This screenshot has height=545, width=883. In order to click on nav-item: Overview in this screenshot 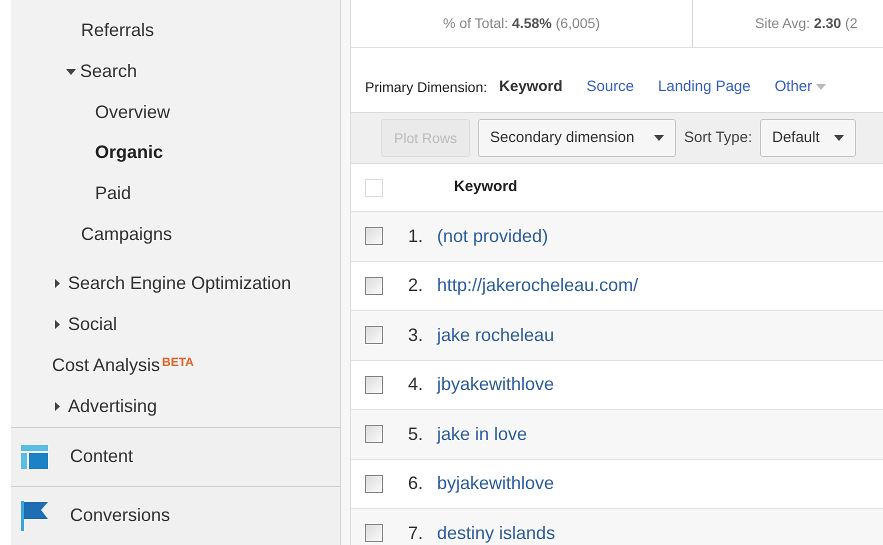, I will do `click(132, 112)`.